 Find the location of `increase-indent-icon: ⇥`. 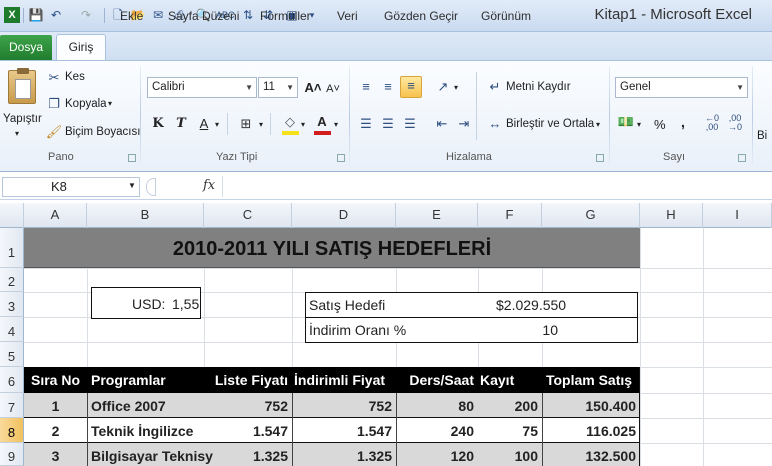

increase-indent-icon: ⇥ is located at coordinates (464, 124).